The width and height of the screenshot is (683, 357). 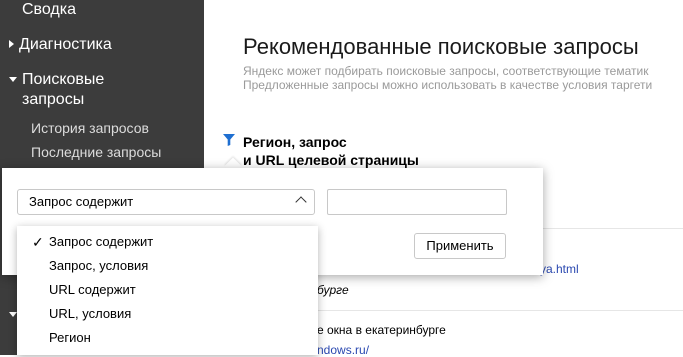 What do you see at coordinates (229, 140) in the screenshot?
I see `filter-icon` at bounding box center [229, 140].